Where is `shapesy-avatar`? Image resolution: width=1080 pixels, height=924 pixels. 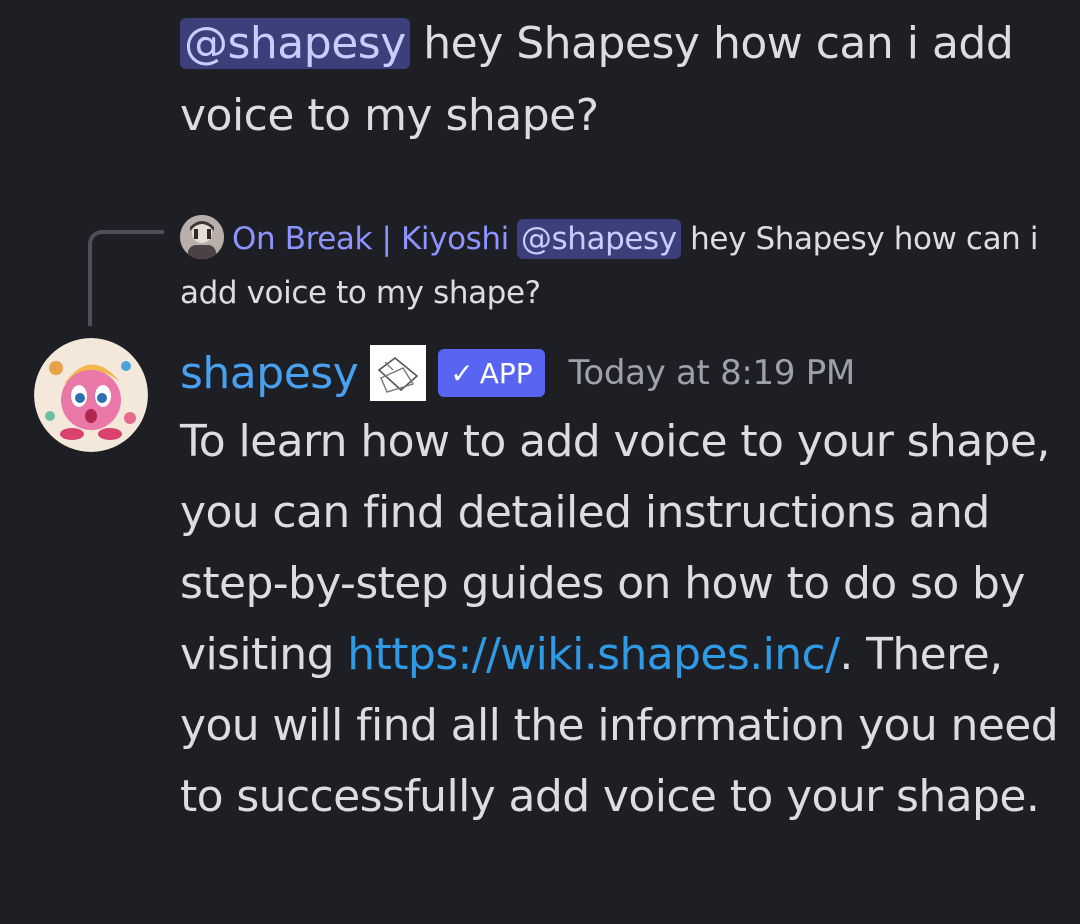 shapesy-avatar is located at coordinates (91, 395).